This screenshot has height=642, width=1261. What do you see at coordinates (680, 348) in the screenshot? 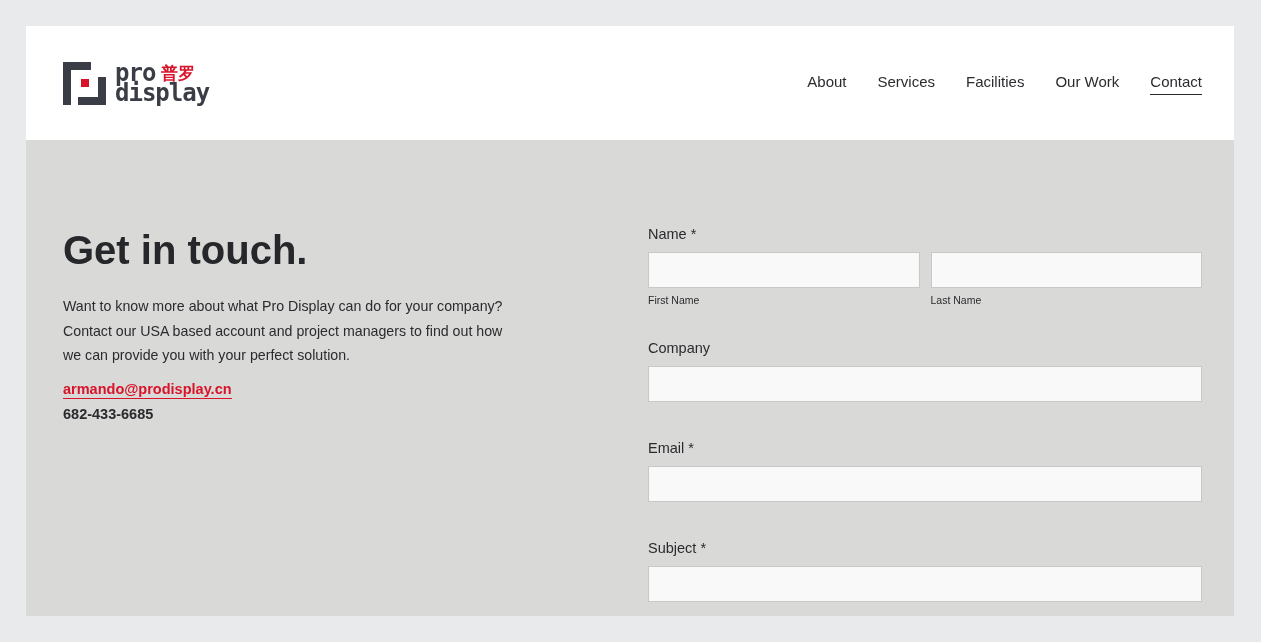
I see `field-label: Company` at bounding box center [680, 348].